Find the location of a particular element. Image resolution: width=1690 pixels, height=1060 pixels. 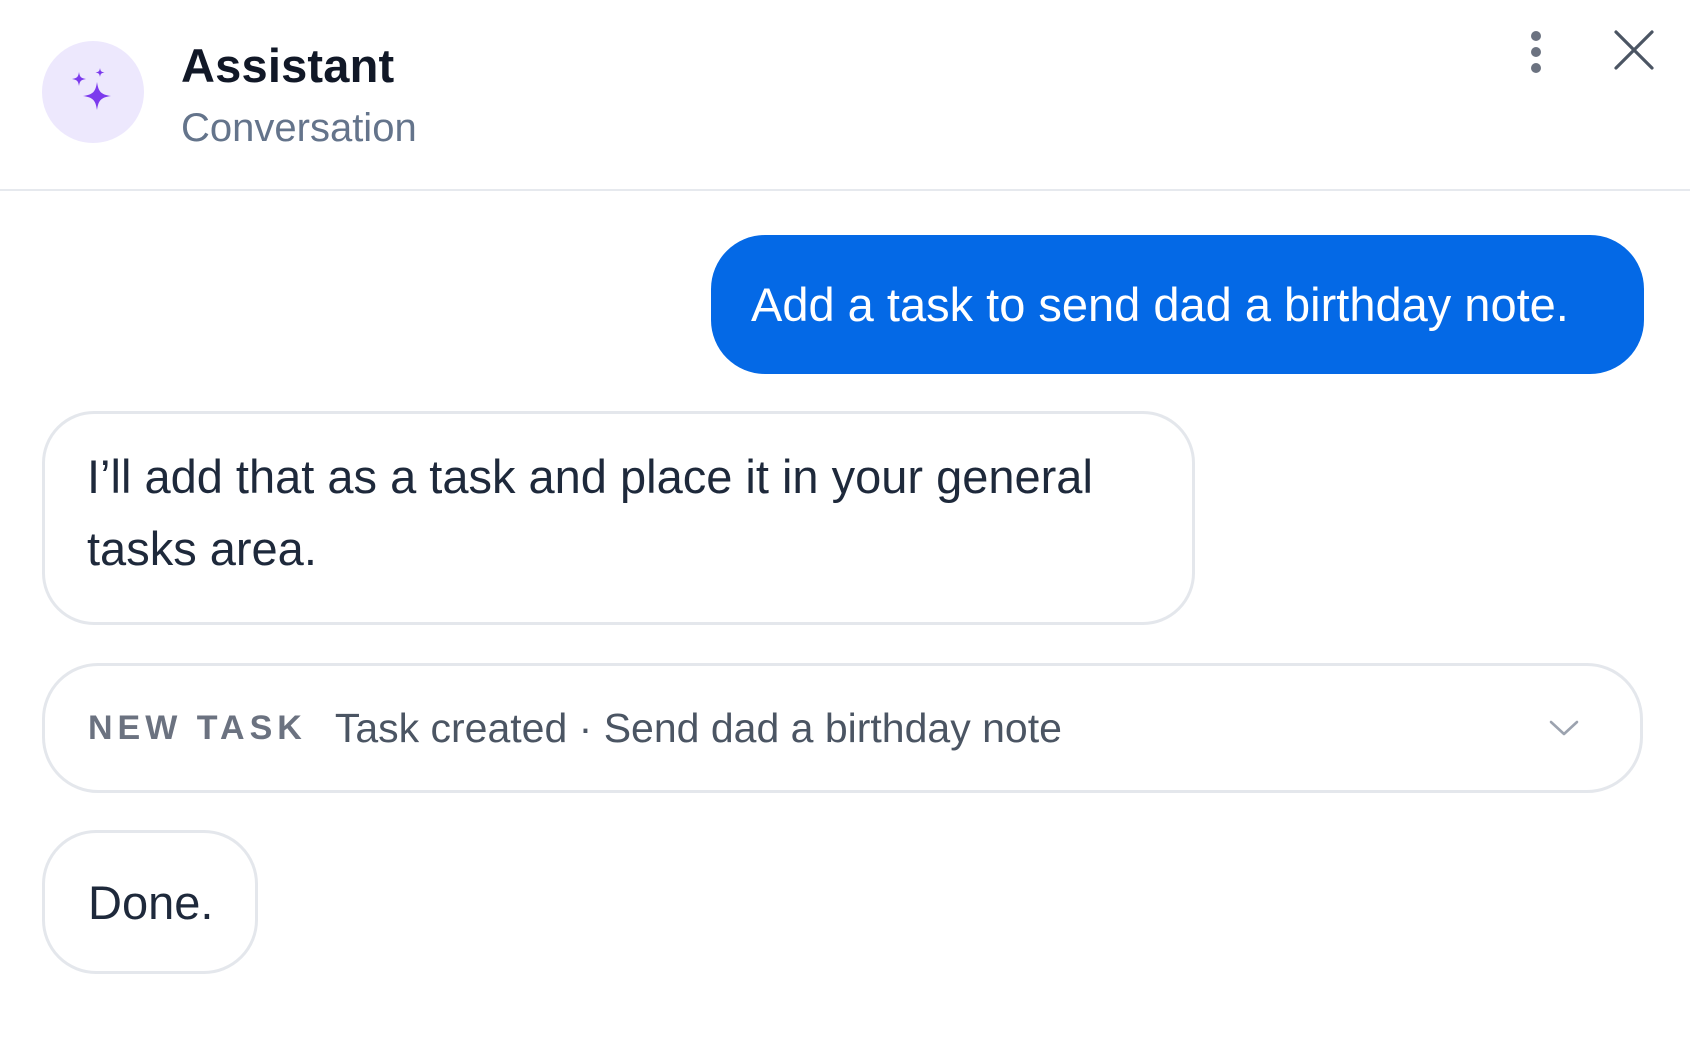

user-message-bubble: Add a task to send dad a birthday note. is located at coordinates (1177, 304).